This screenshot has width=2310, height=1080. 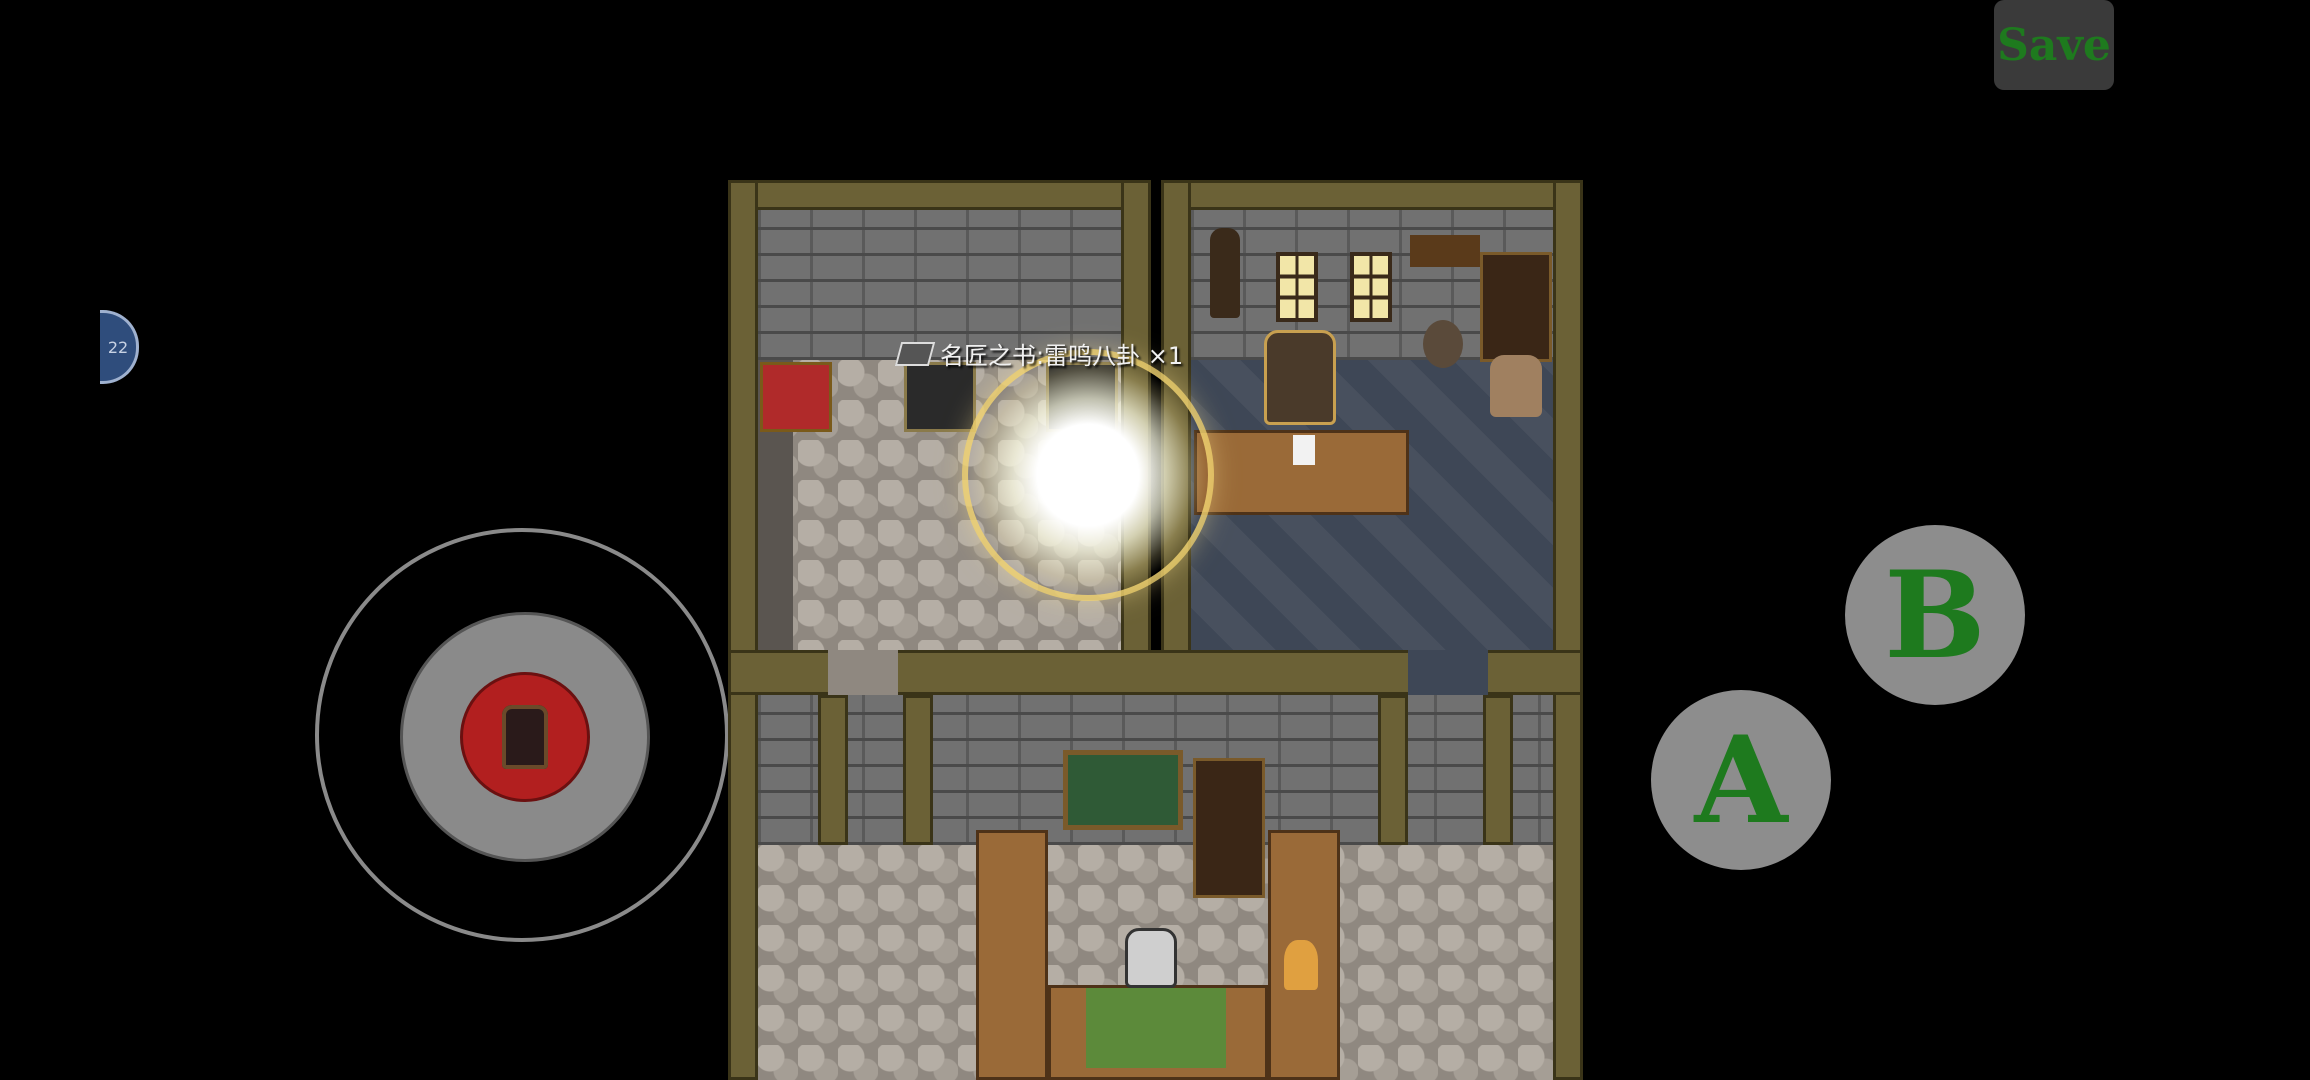 I want to click on book-icon, so click(x=915, y=353).